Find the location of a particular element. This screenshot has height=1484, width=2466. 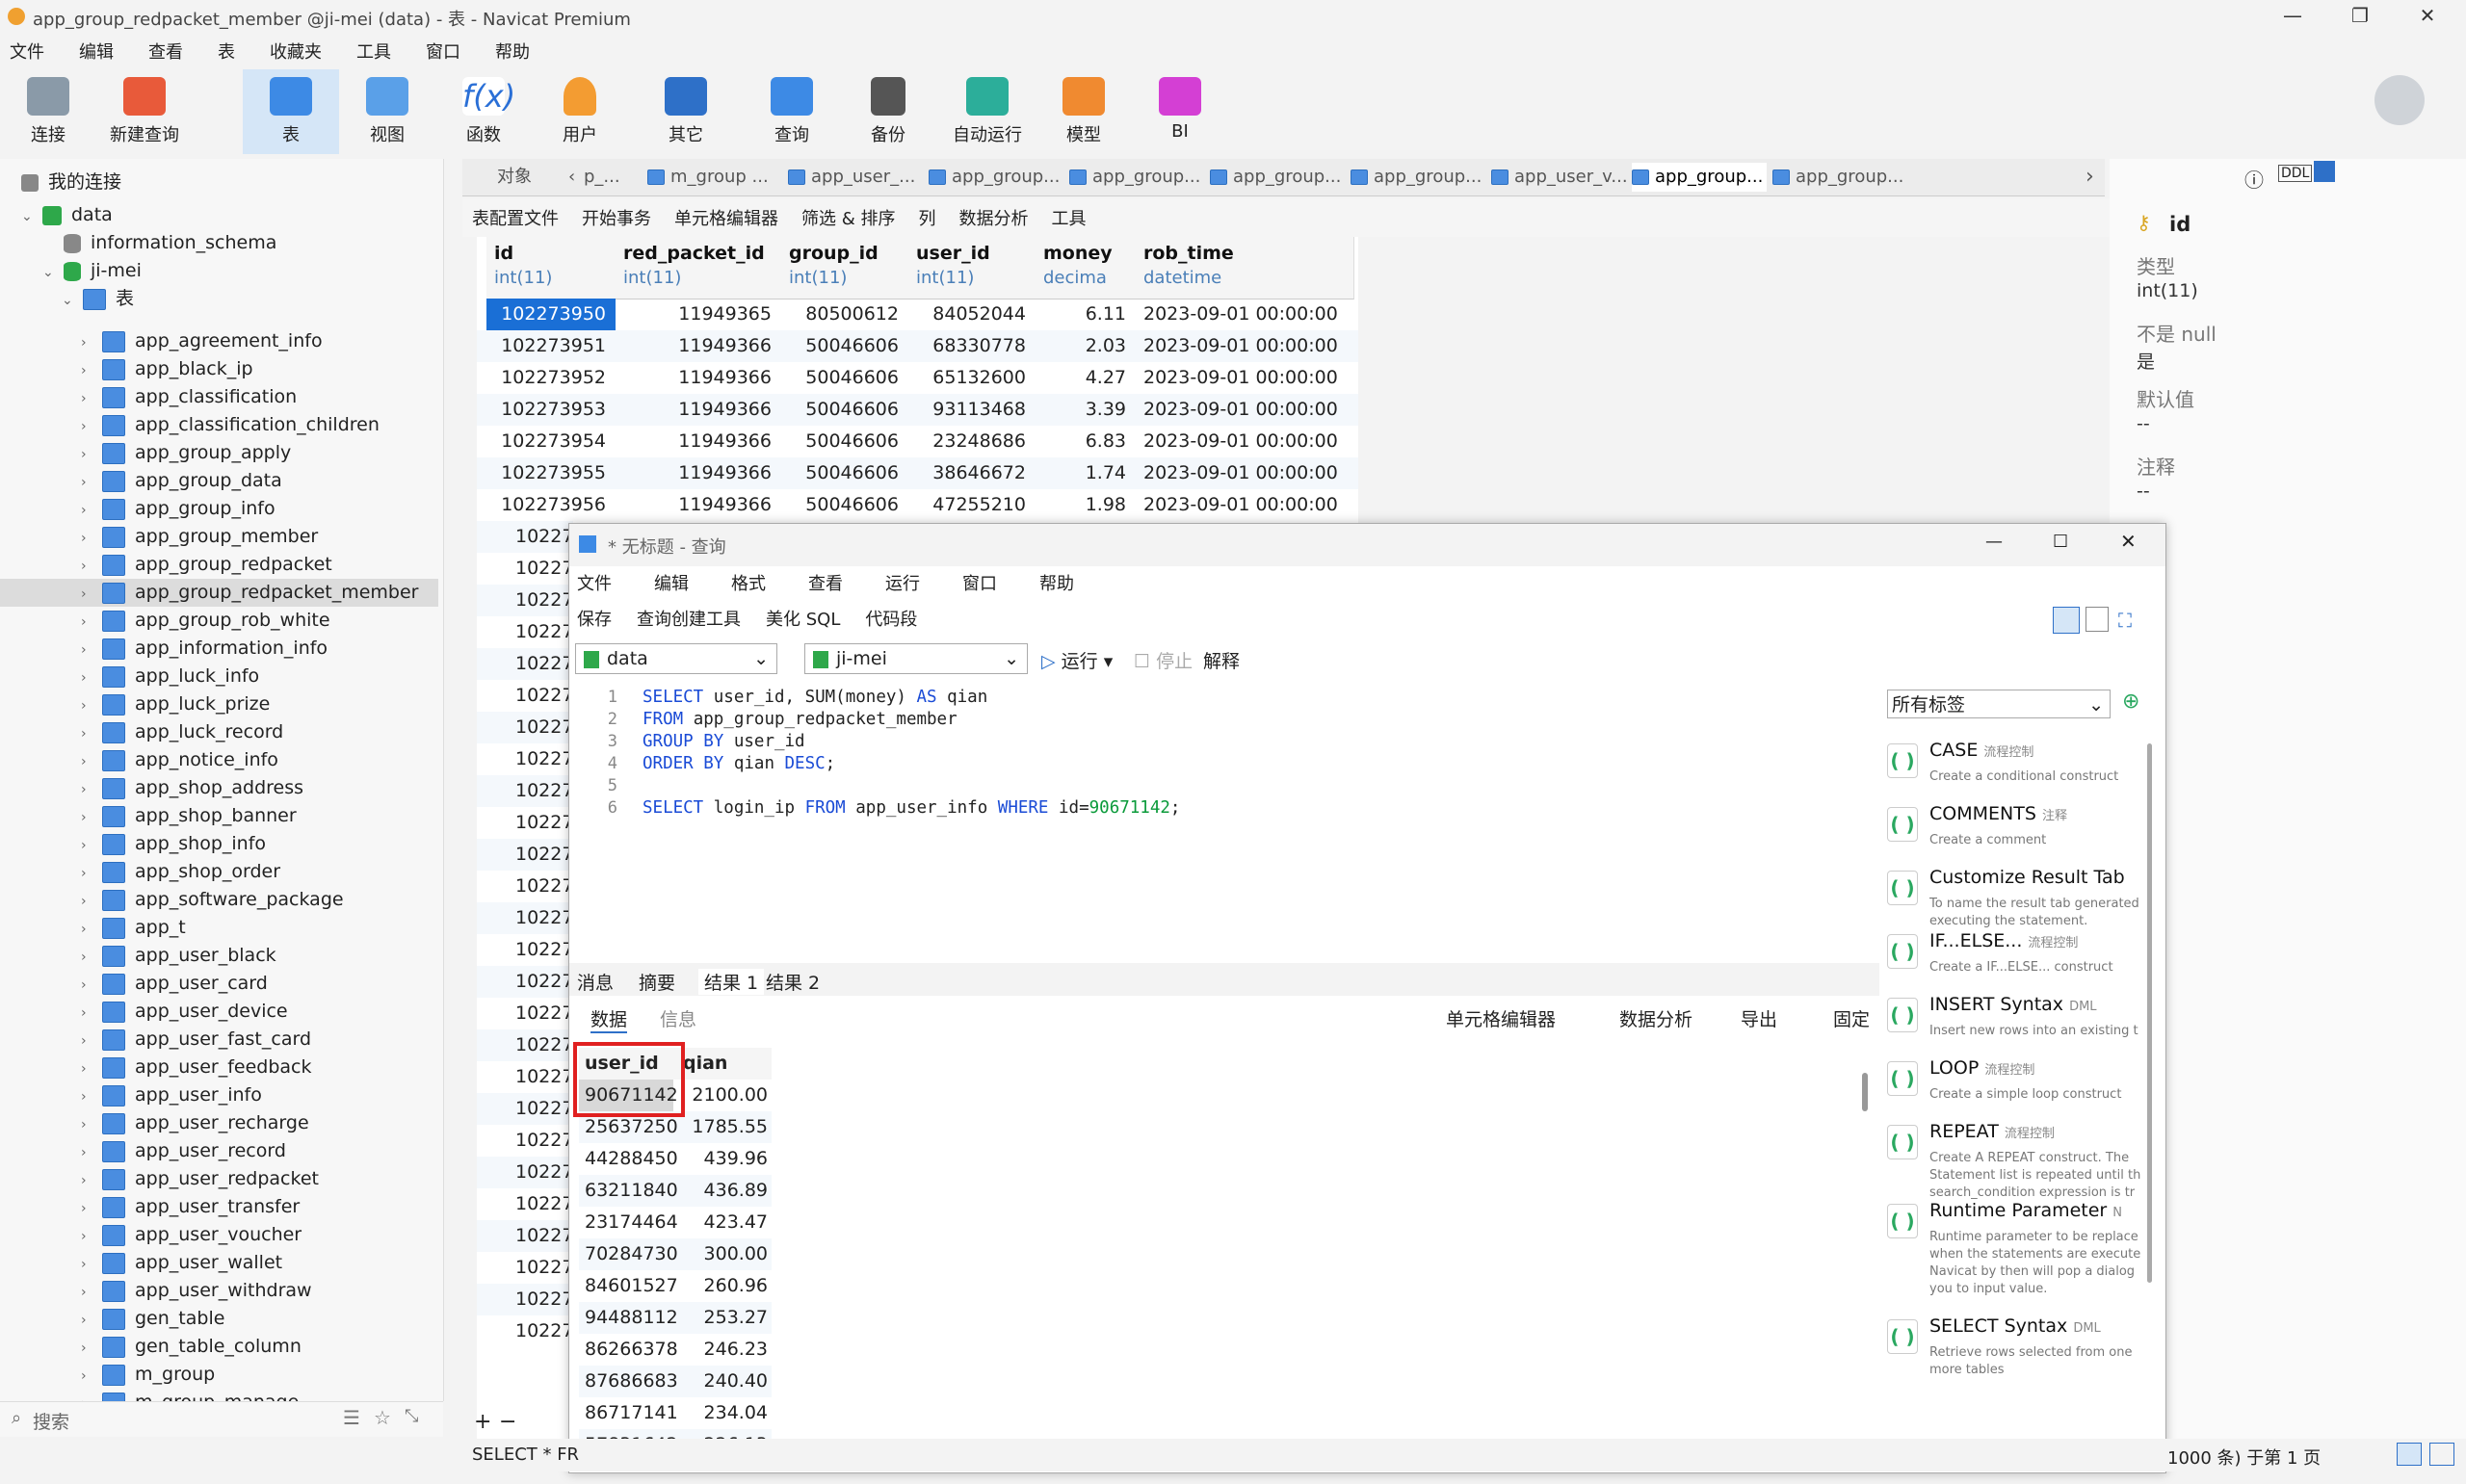

tab-objects: 对象 is located at coordinates (516, 177).